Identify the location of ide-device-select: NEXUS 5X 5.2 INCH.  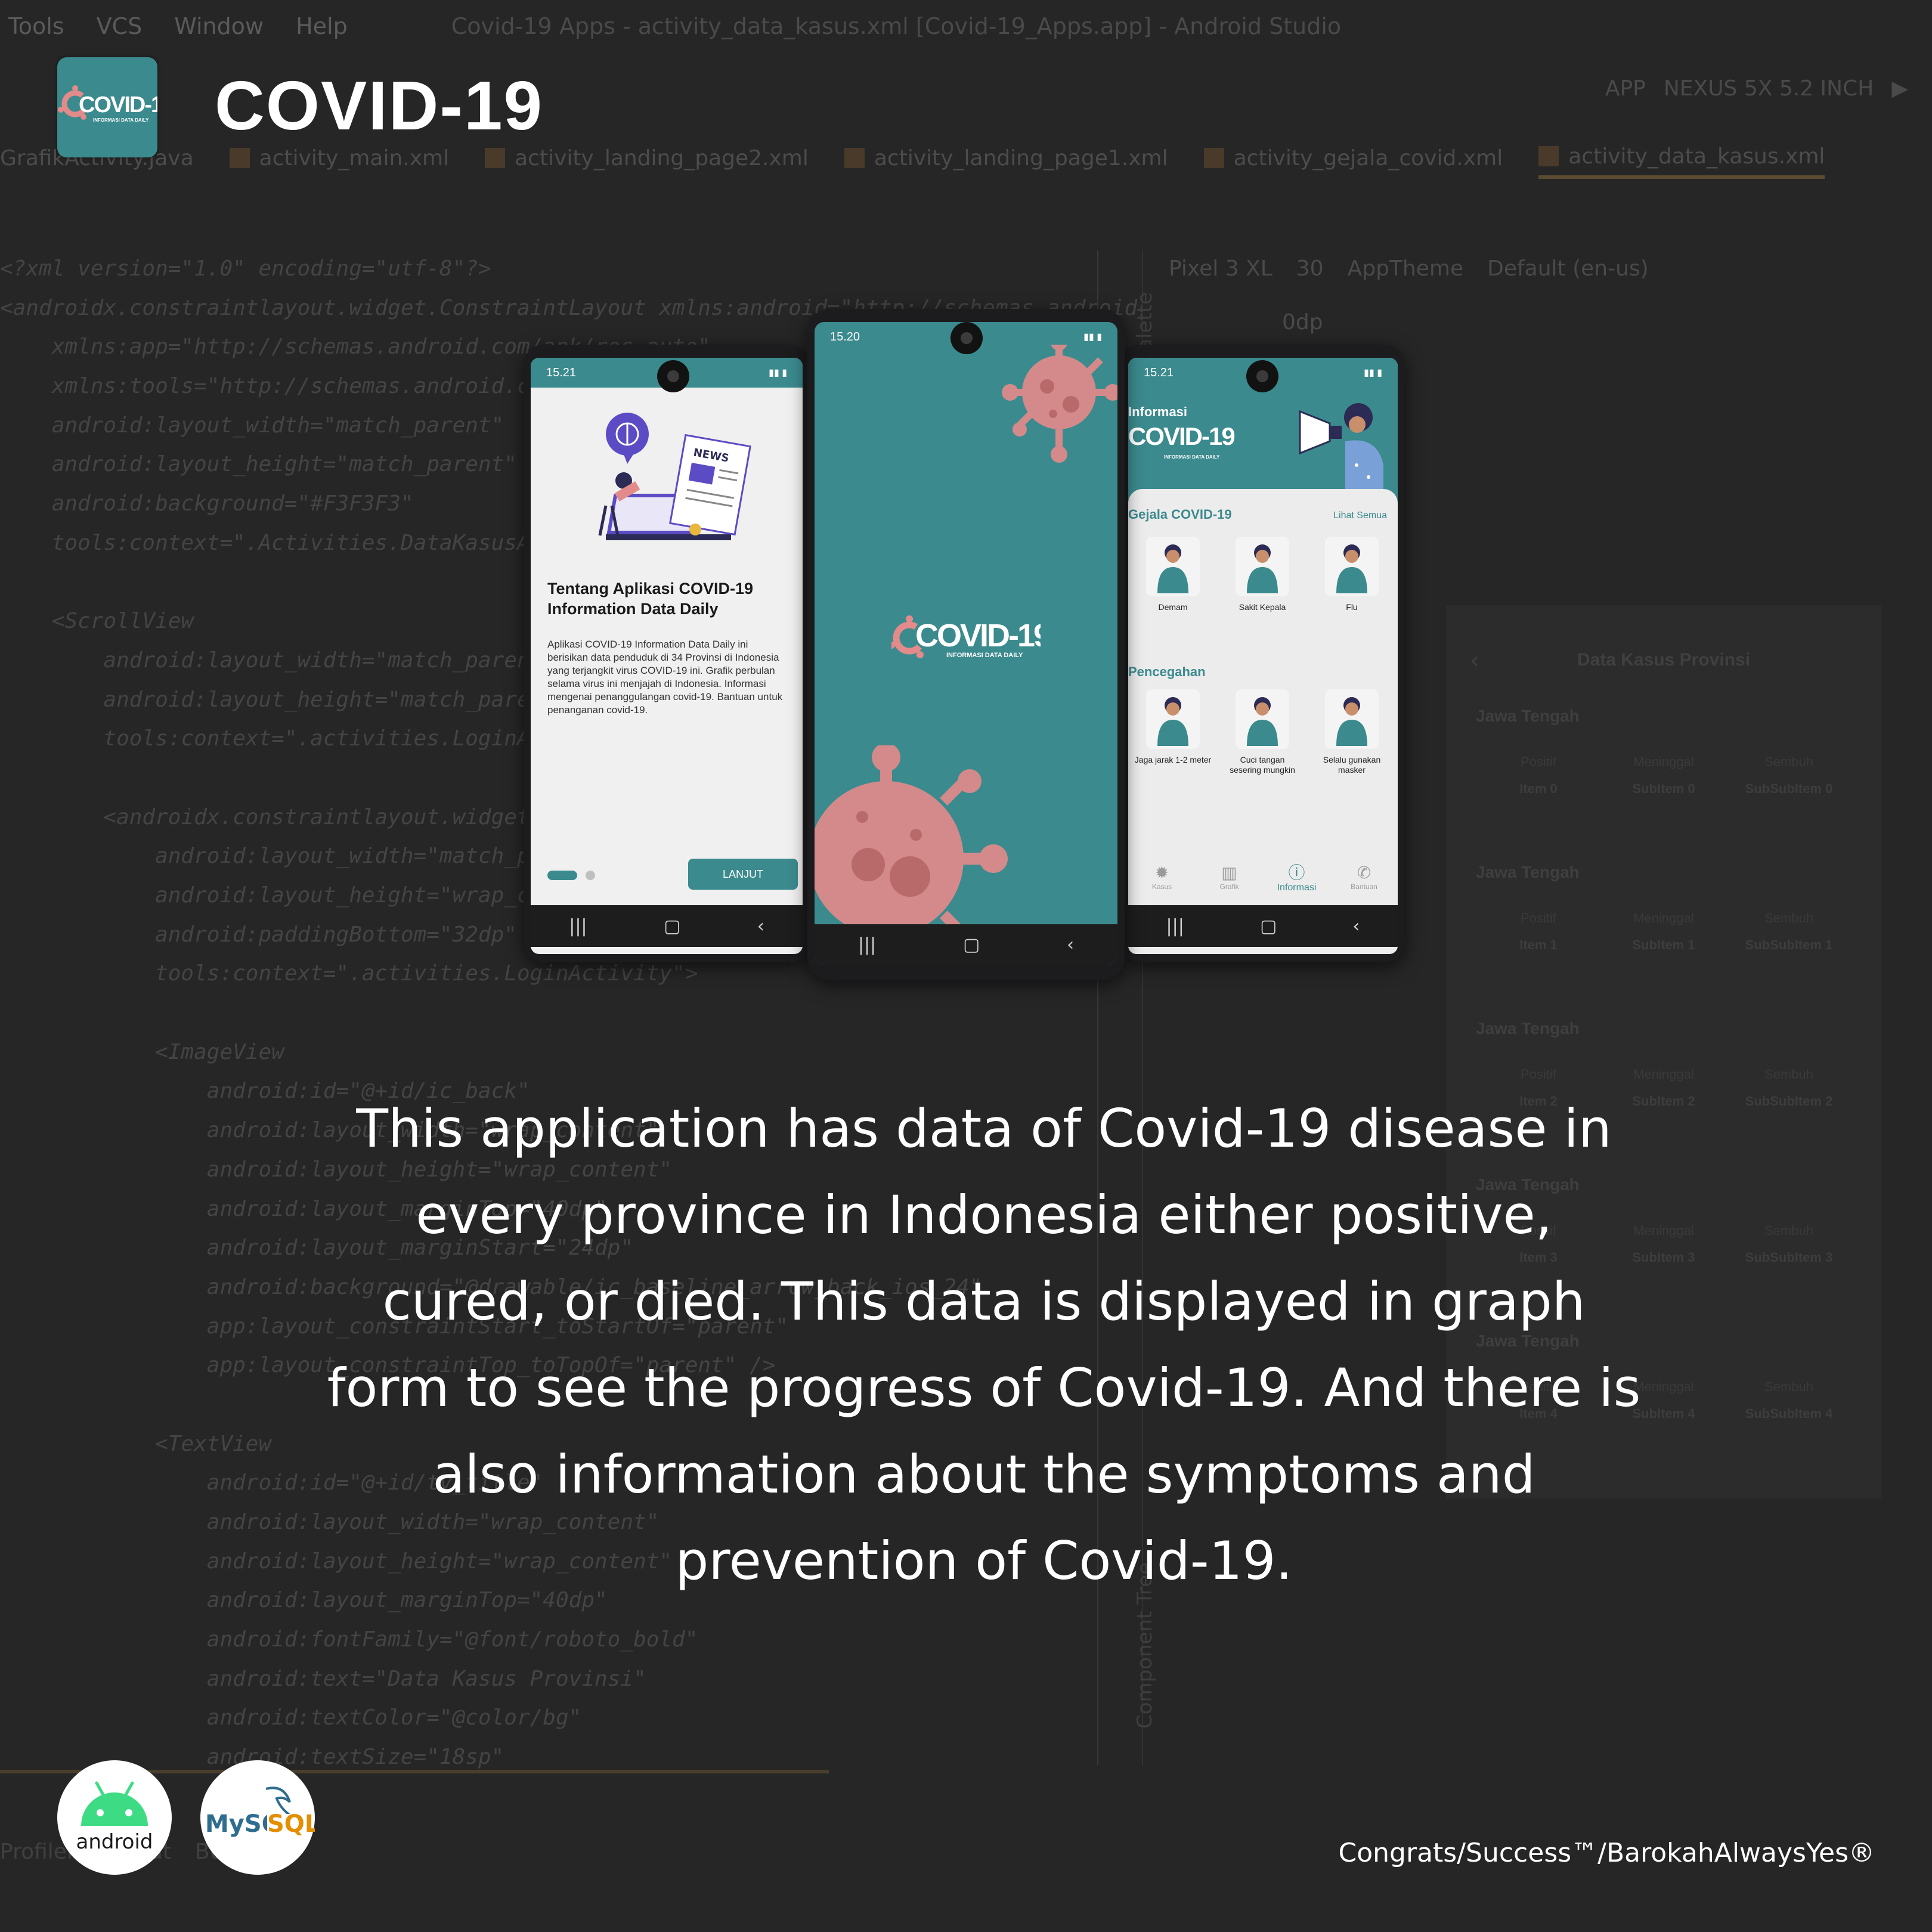
(1769, 89).